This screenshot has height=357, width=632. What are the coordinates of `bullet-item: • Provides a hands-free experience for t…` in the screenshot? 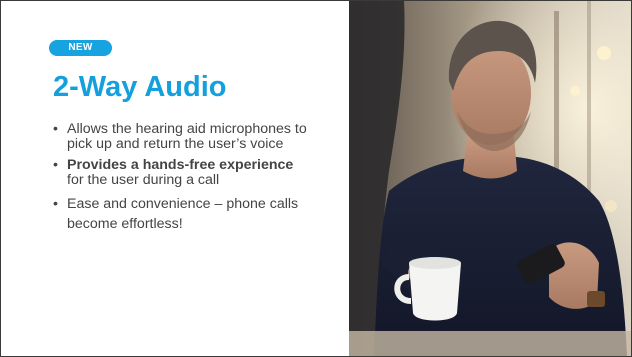 It's located at (183, 172).